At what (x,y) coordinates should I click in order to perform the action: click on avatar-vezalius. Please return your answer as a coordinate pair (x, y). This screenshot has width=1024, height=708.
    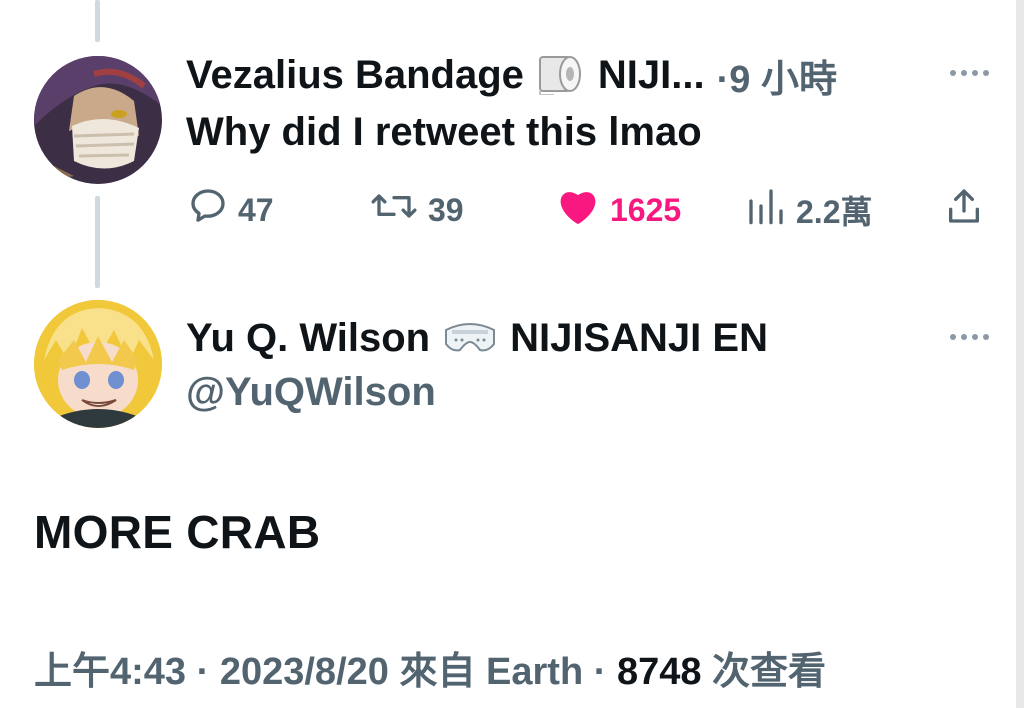
    Looking at the image, I should click on (98, 120).